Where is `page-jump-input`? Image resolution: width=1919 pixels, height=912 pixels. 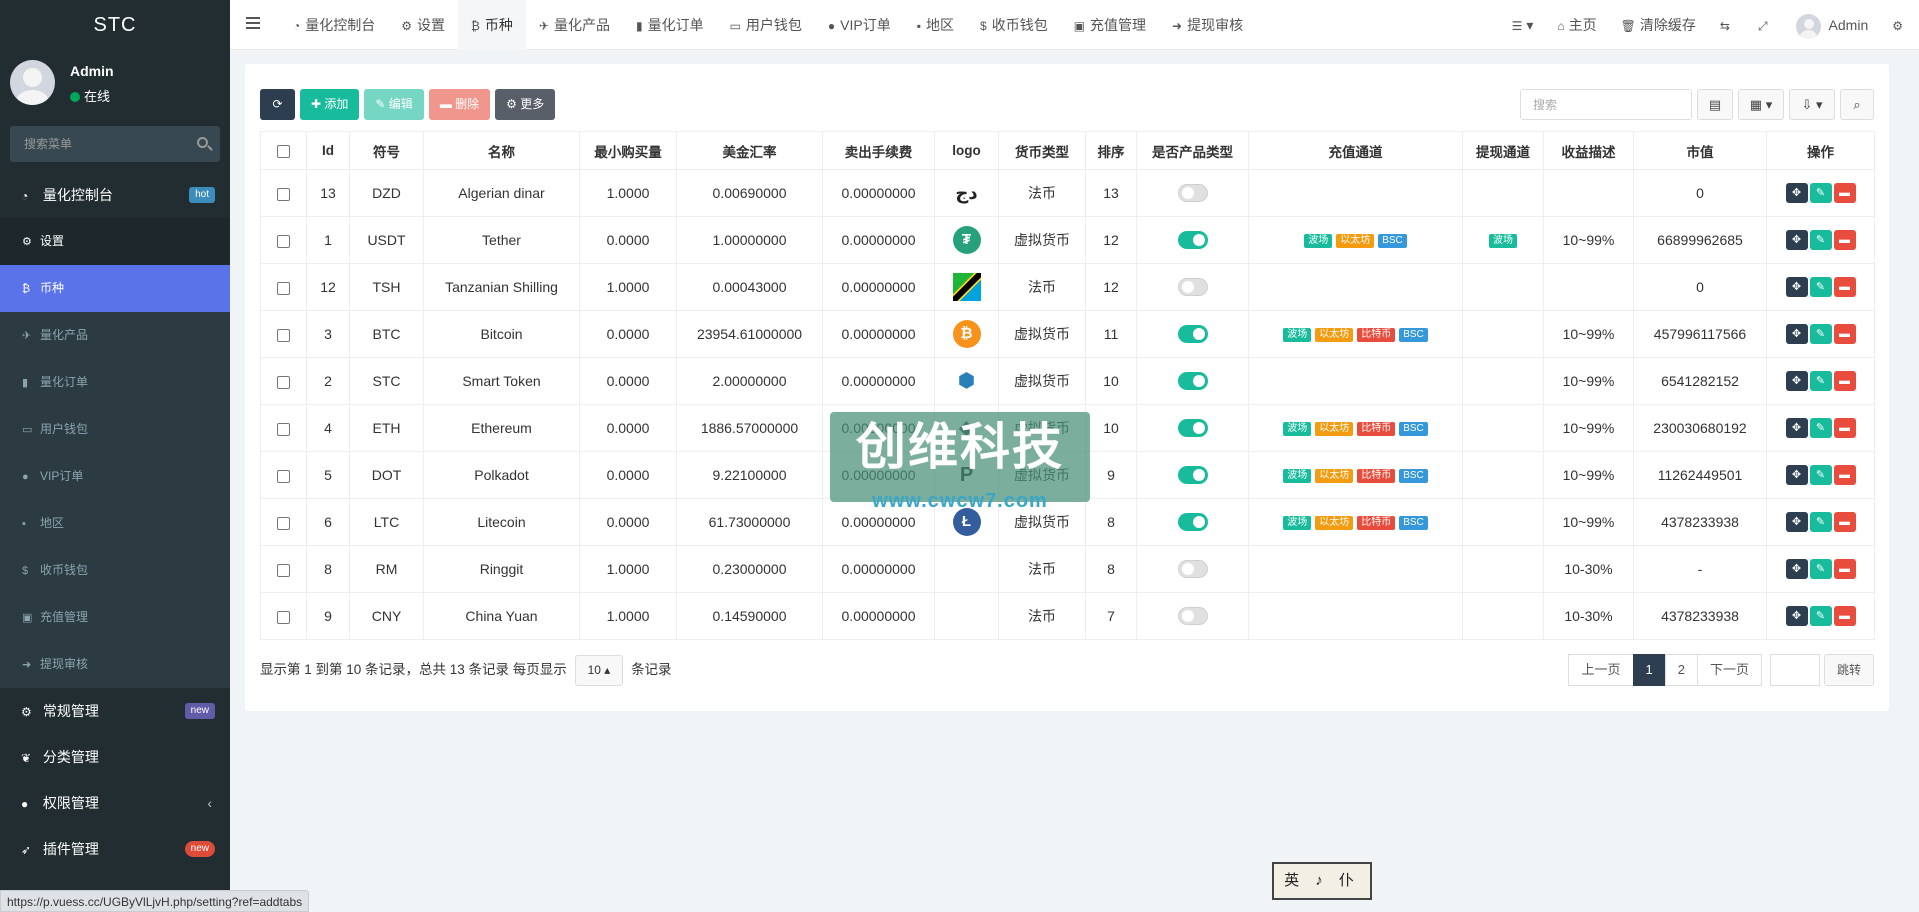
page-jump-input is located at coordinates (1794, 670).